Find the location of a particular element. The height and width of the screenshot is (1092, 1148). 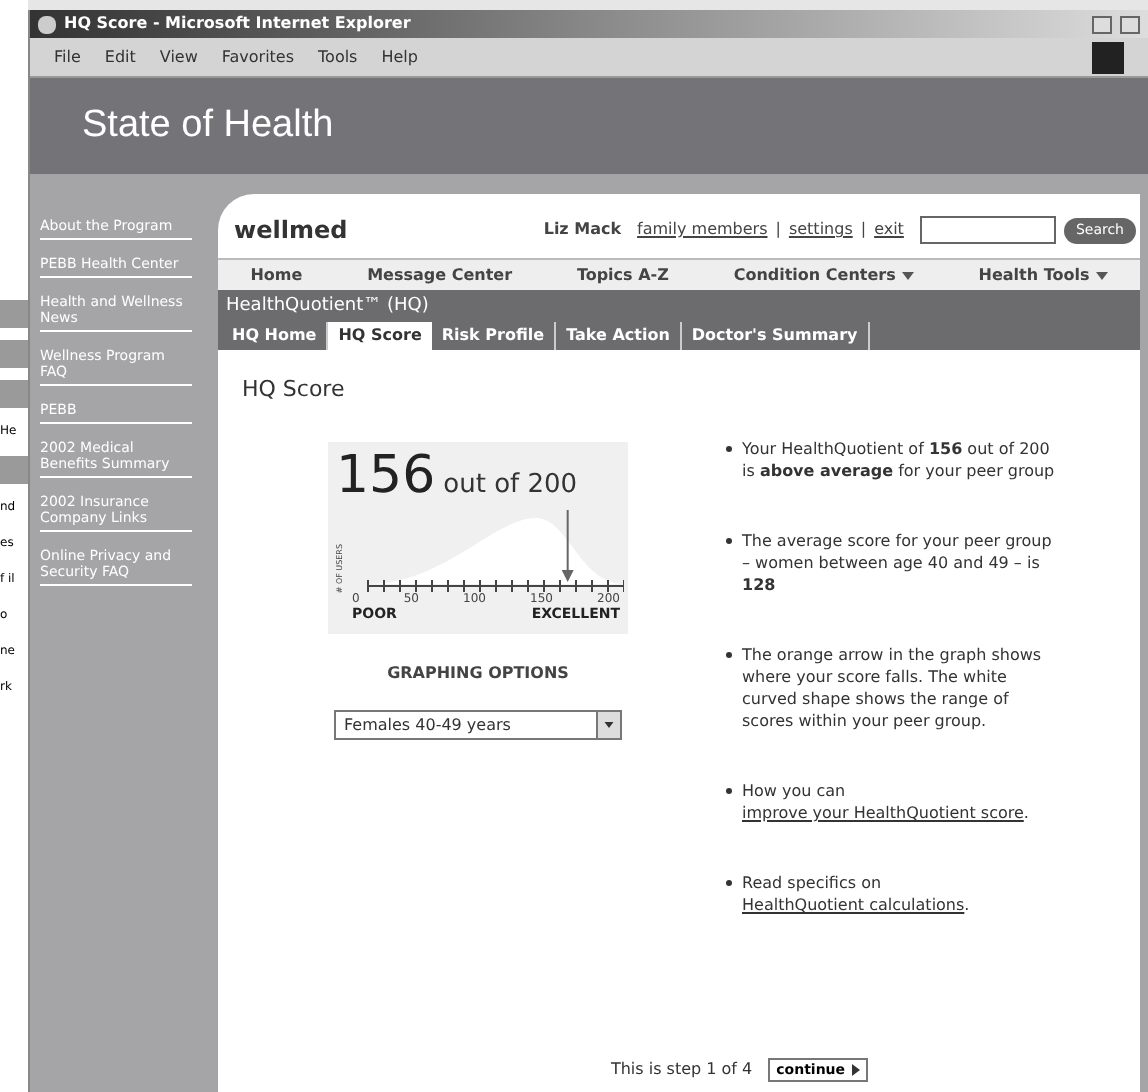

nav-link: Topics A-Z is located at coordinates (622, 275).